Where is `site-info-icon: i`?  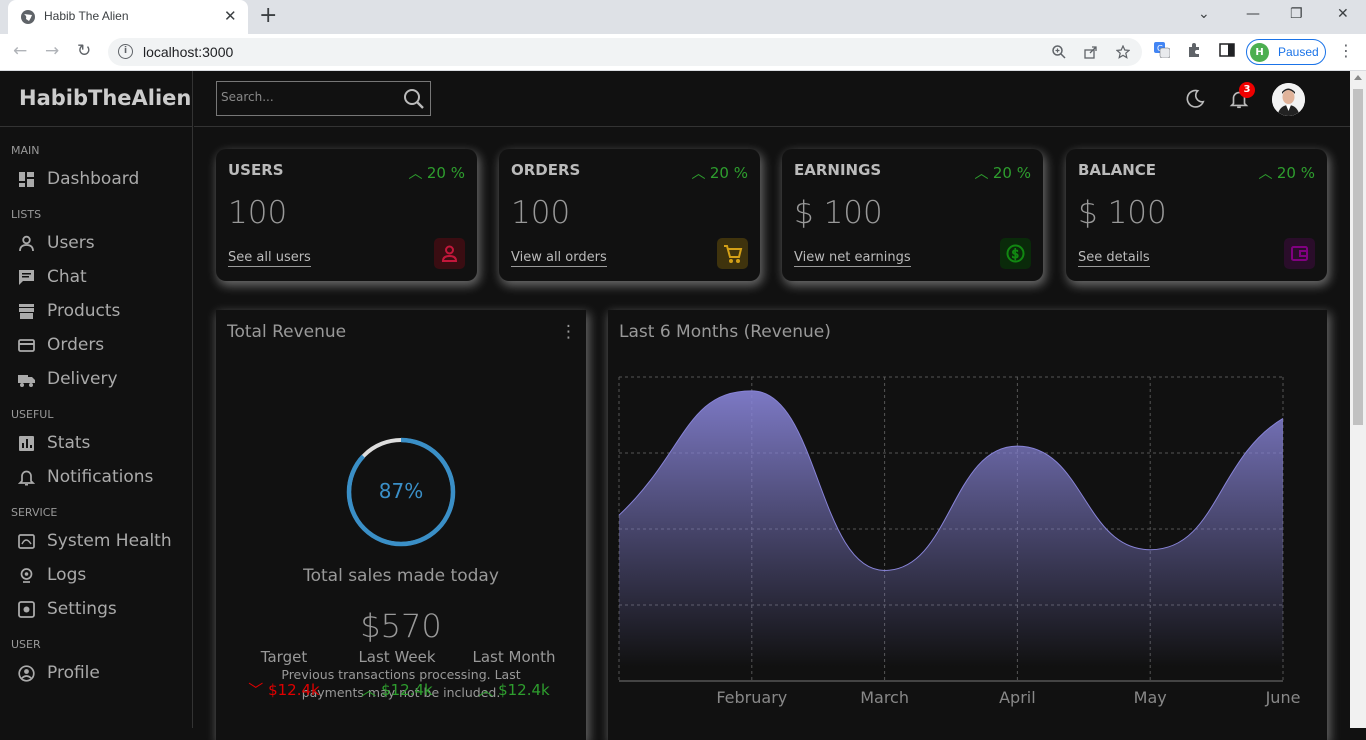
site-info-icon: i is located at coordinates (125, 51).